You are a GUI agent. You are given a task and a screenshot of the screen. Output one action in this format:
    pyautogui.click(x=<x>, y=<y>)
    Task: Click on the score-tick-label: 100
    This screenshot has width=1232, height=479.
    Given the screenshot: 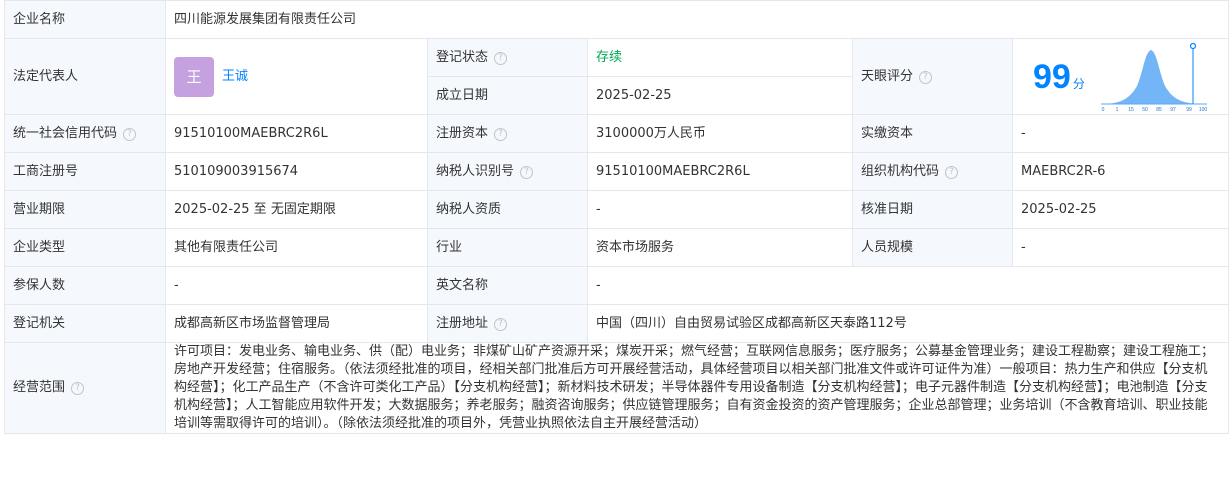 What is the action you would take?
    pyautogui.click(x=1203, y=109)
    